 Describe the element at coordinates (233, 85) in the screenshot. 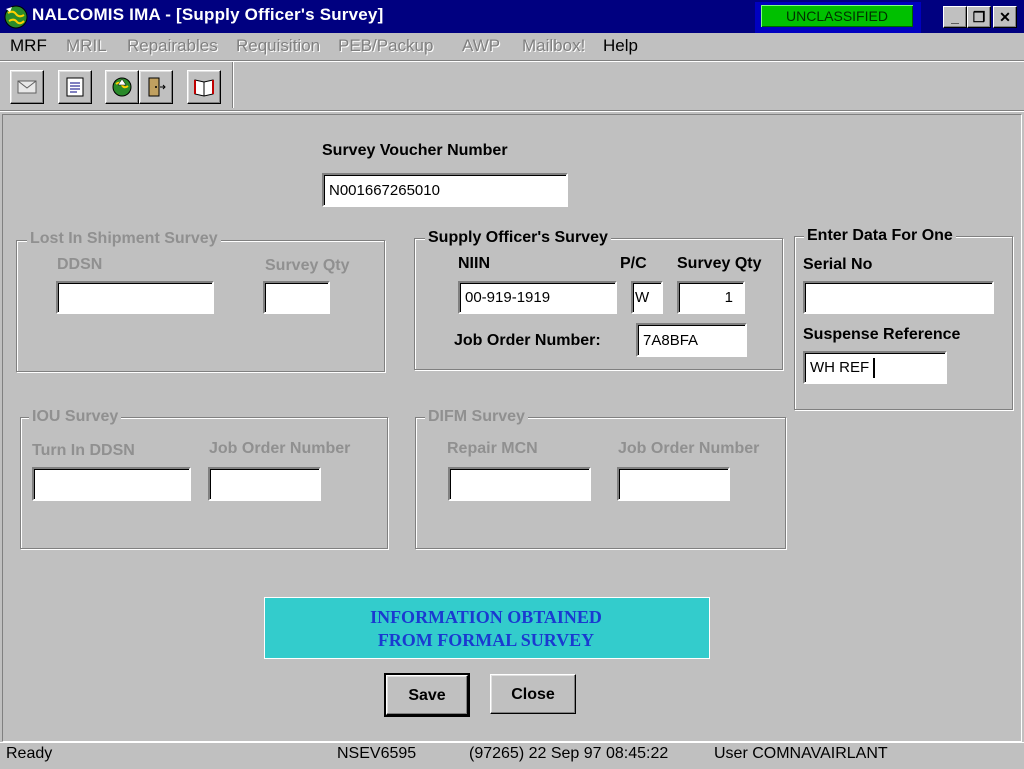

I see `toolbar-separator` at that location.